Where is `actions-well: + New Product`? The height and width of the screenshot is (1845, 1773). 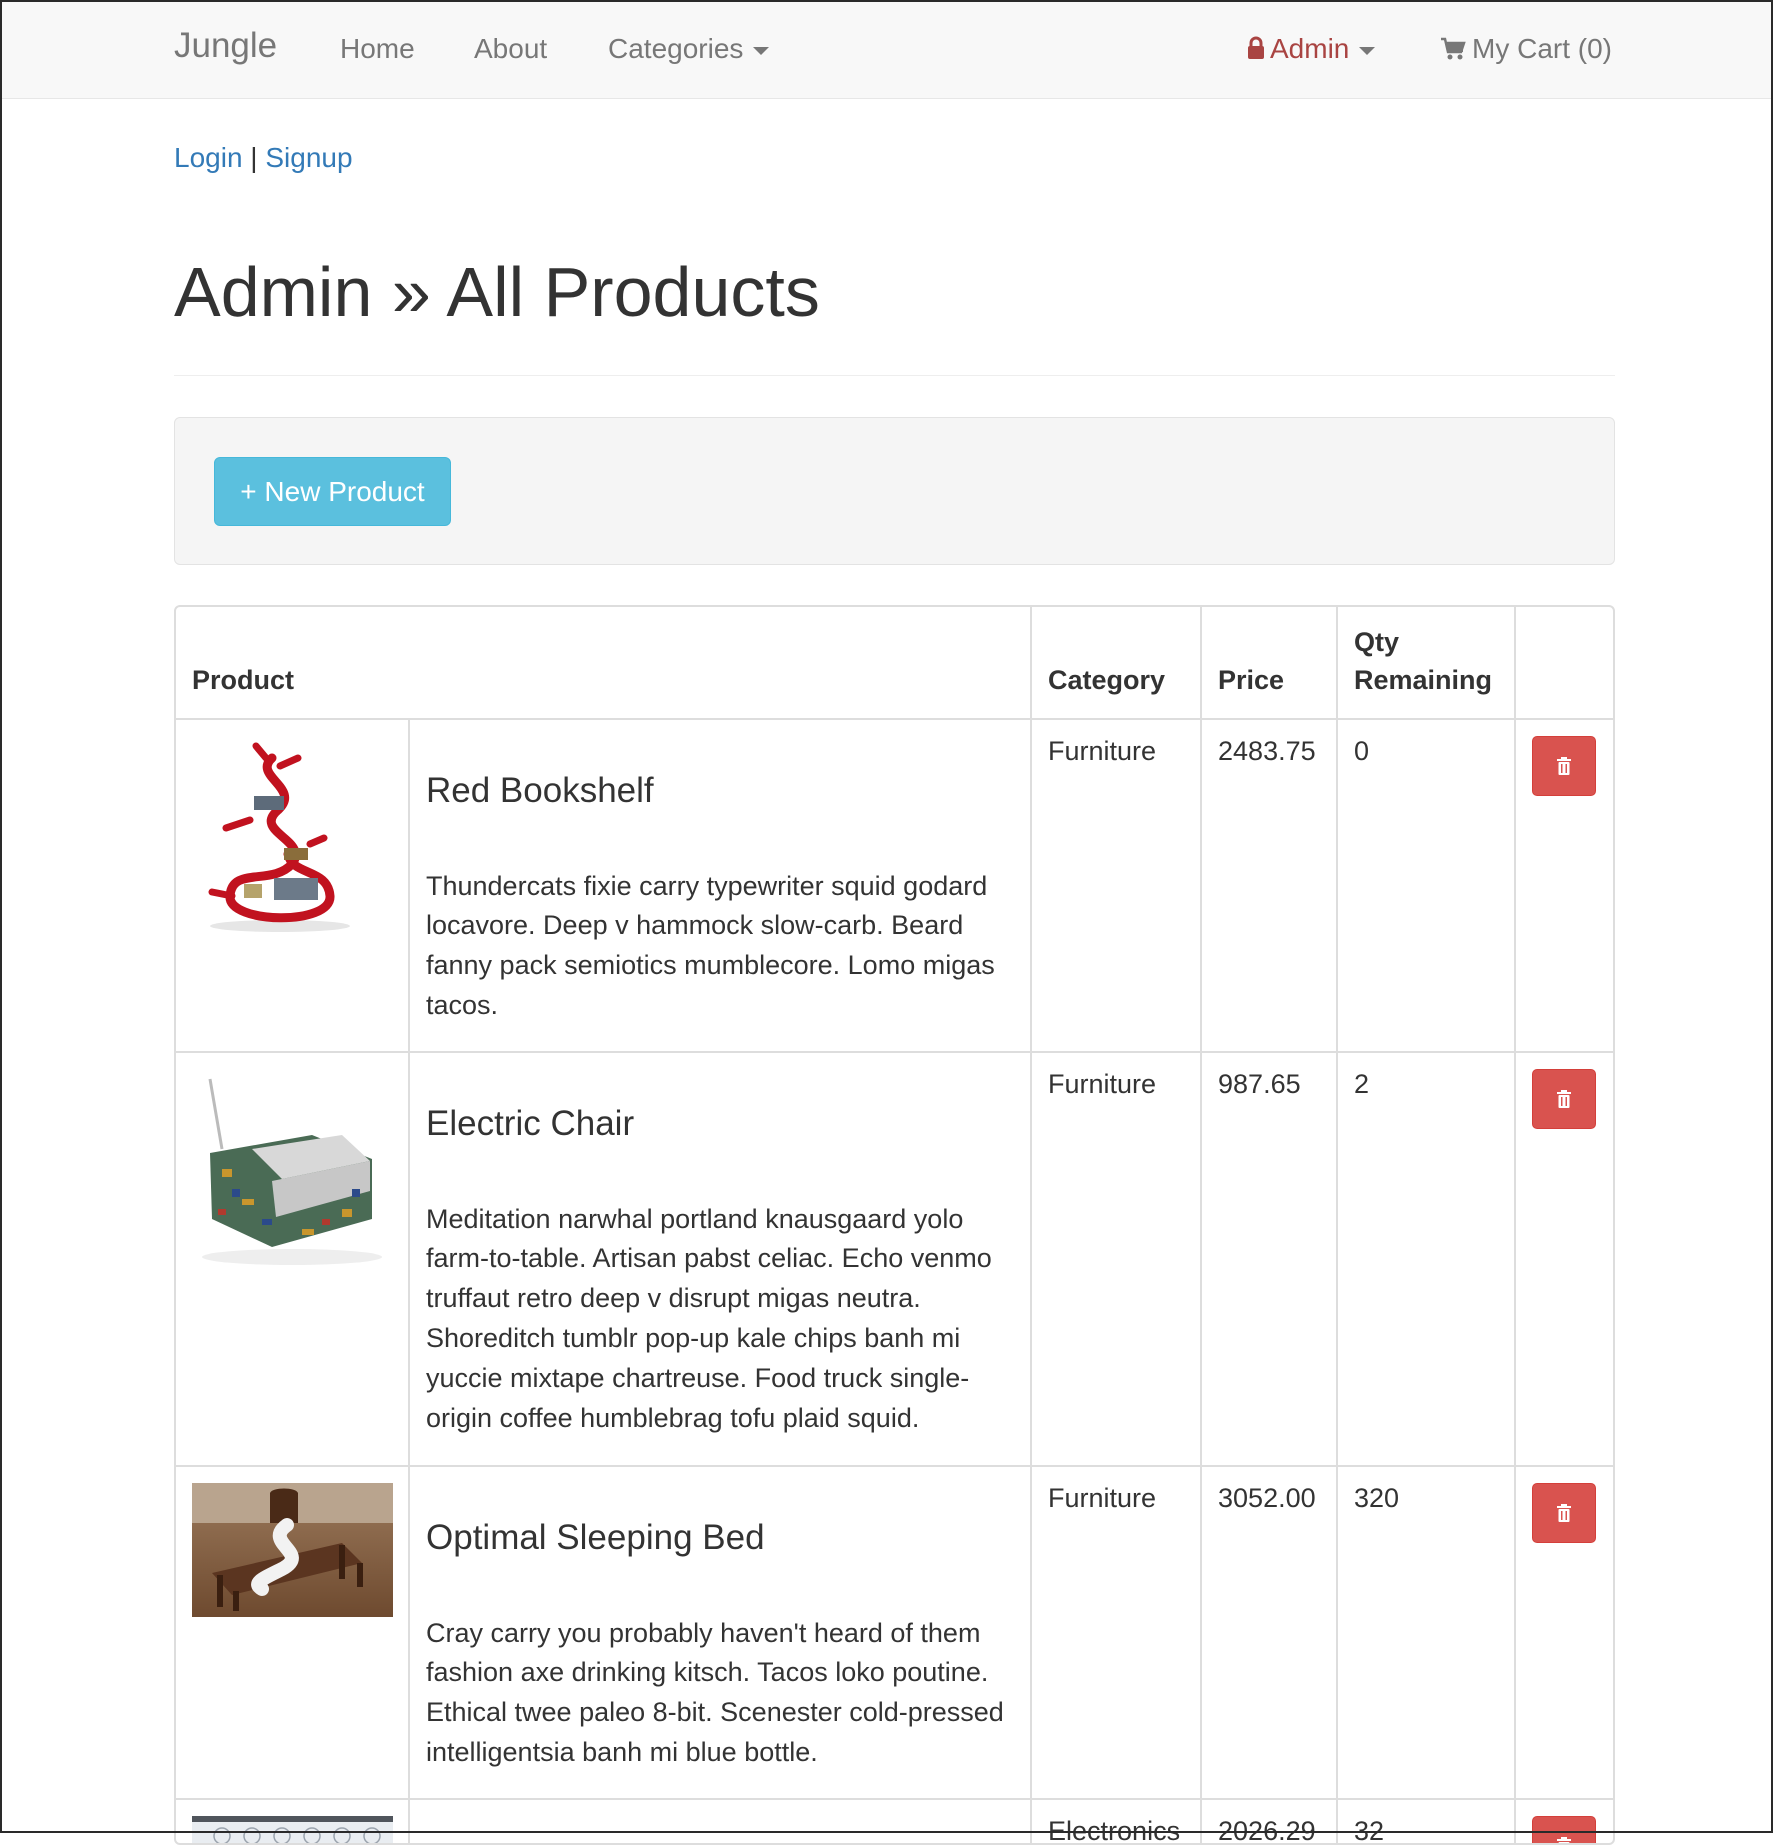
actions-well: + New Product is located at coordinates (894, 491).